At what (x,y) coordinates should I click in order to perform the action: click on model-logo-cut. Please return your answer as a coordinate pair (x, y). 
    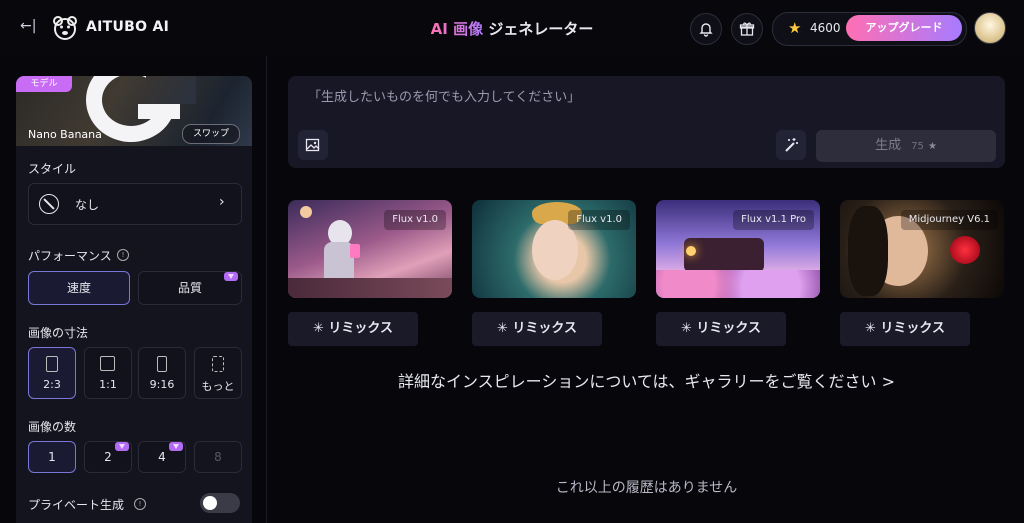
    Looking at the image, I should click on (171, 90).